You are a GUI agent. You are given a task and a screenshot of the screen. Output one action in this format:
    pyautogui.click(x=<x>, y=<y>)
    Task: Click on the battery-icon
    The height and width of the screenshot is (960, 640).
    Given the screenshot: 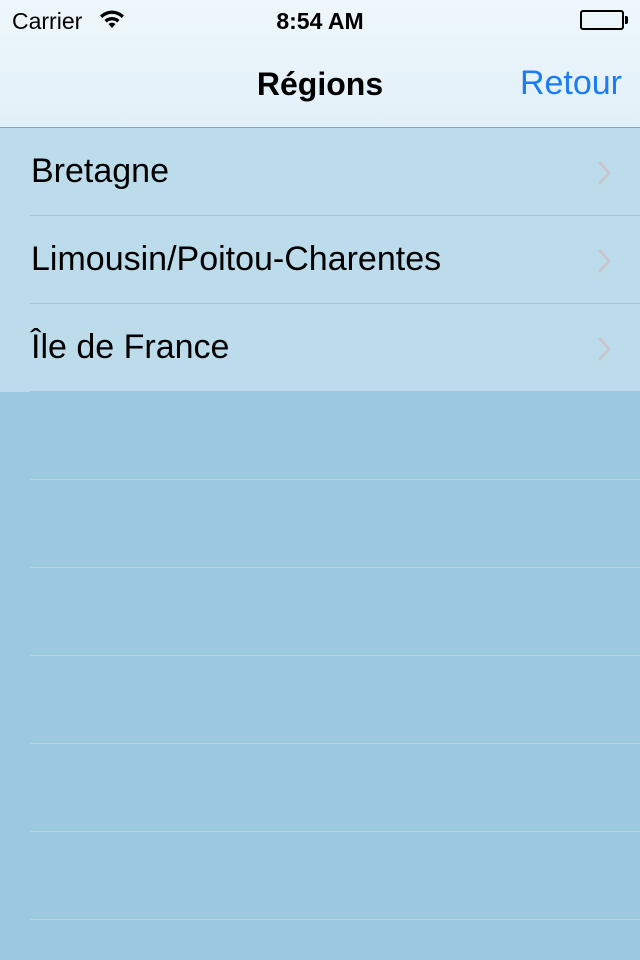 What is the action you would take?
    pyautogui.click(x=604, y=20)
    